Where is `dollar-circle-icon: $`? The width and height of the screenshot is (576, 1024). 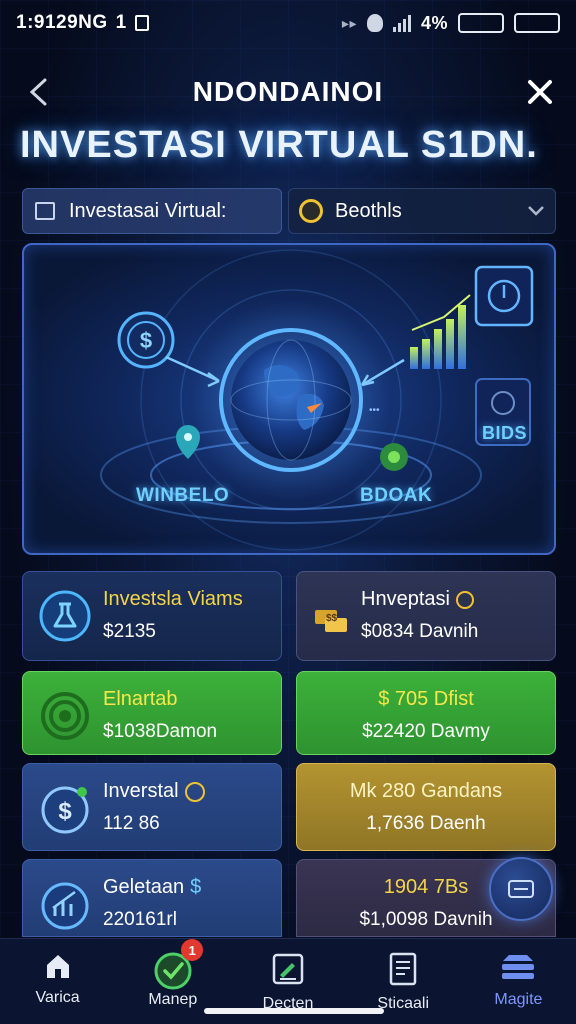 dollar-circle-icon: $ is located at coordinates (65, 808).